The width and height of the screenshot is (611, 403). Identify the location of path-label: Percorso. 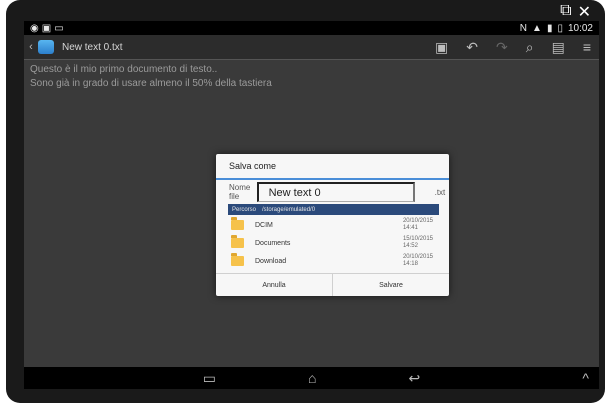
(244, 209).